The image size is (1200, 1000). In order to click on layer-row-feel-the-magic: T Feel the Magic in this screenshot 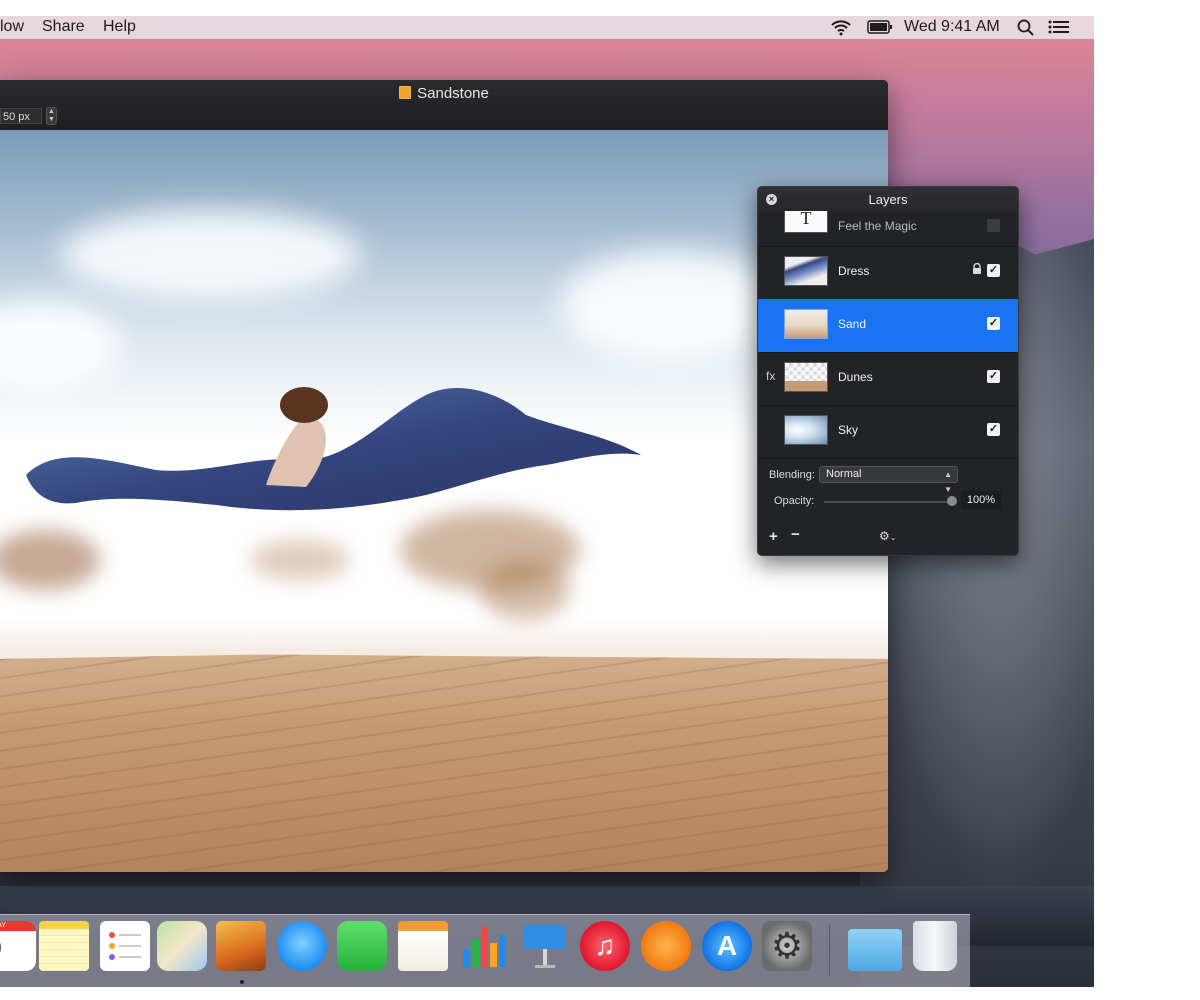, I will do `click(888, 220)`.